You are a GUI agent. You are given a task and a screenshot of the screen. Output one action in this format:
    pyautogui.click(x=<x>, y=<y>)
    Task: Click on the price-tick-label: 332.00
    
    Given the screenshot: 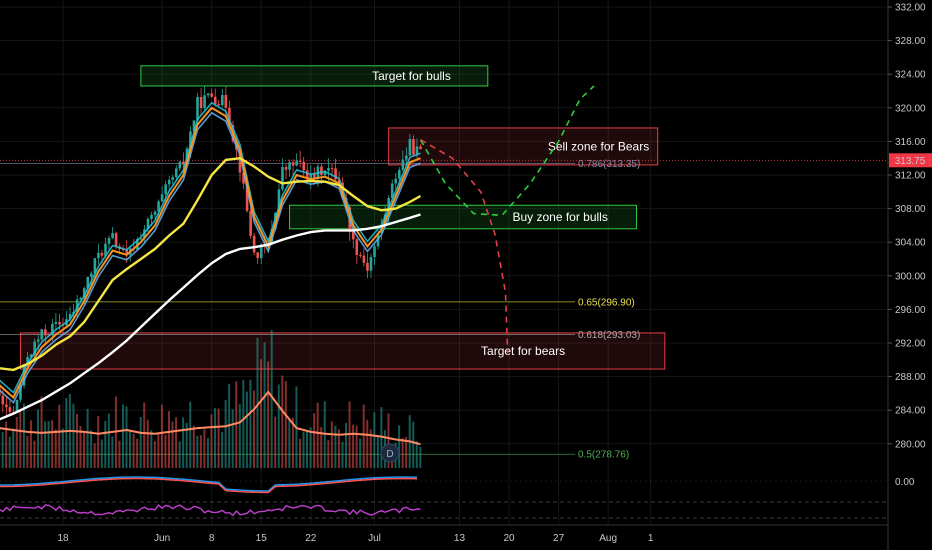 What is the action you would take?
    pyautogui.click(x=910, y=8)
    